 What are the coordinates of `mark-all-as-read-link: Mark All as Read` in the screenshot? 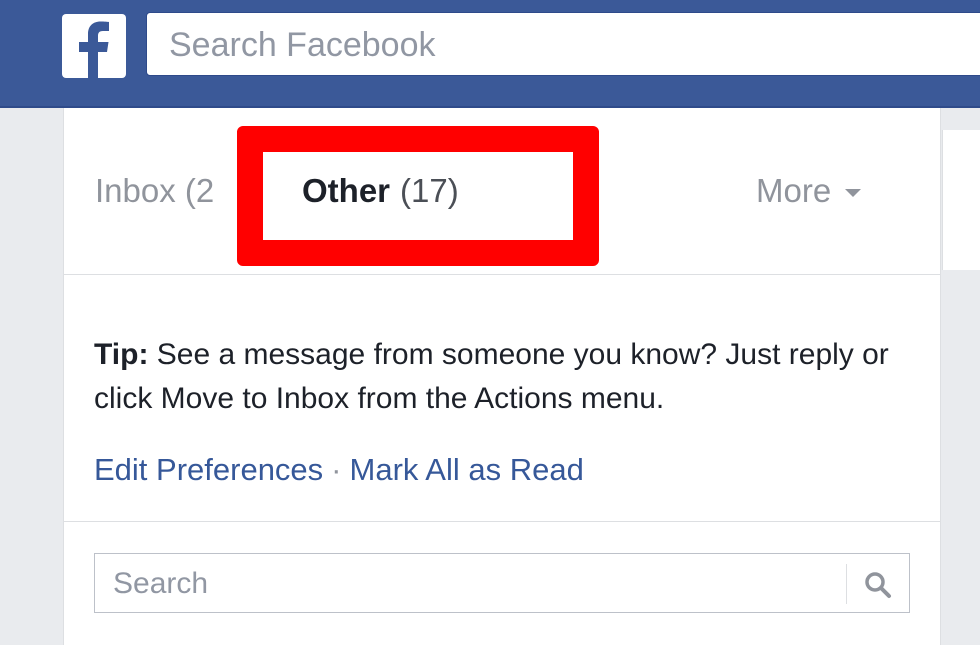 It's located at (467, 469).